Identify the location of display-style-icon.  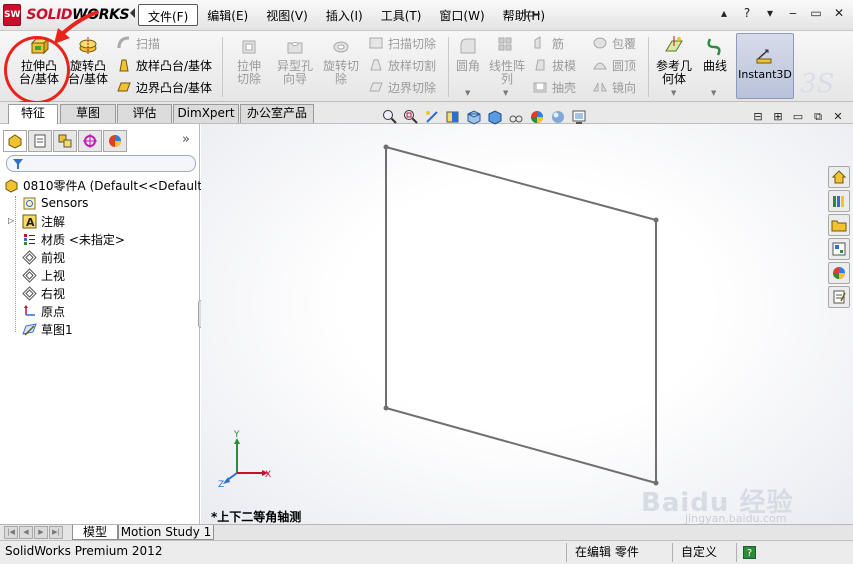
(495, 117).